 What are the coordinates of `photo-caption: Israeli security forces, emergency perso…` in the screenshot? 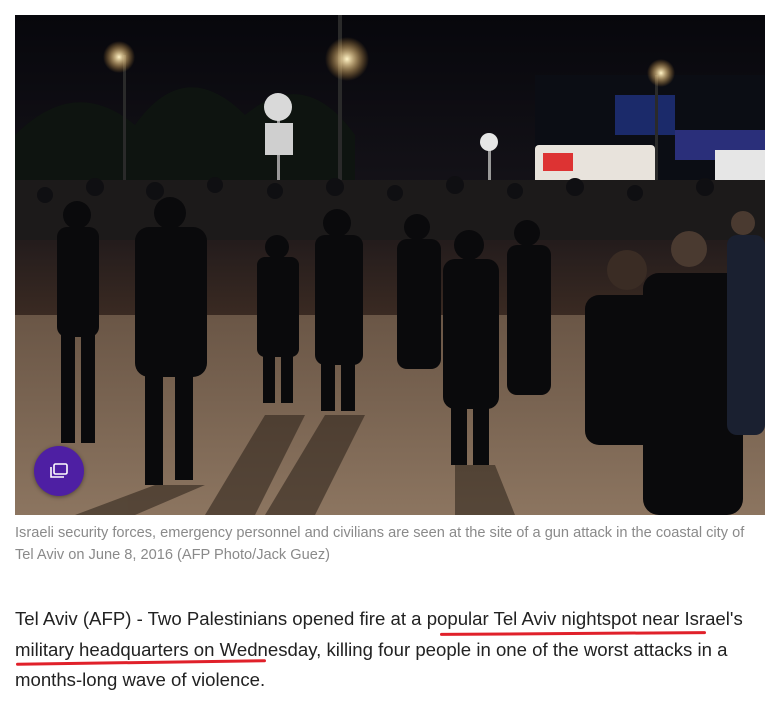 It's located at (380, 544).